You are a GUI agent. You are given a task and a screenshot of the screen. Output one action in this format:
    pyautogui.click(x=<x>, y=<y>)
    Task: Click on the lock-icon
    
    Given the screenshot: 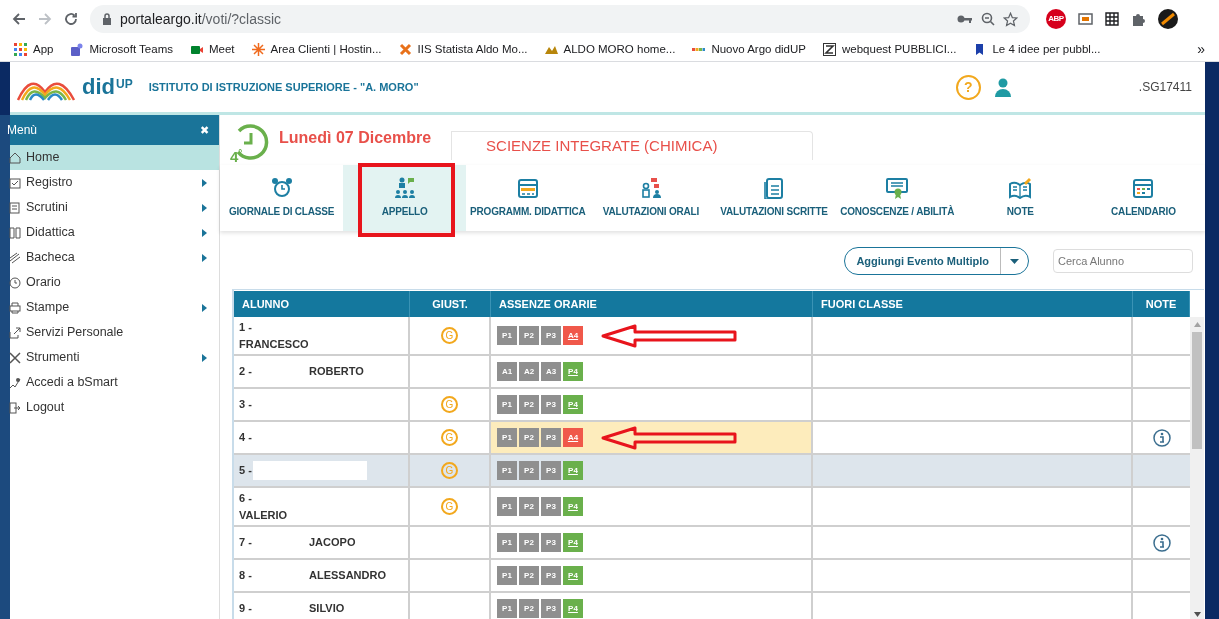 What is the action you would take?
    pyautogui.click(x=107, y=19)
    